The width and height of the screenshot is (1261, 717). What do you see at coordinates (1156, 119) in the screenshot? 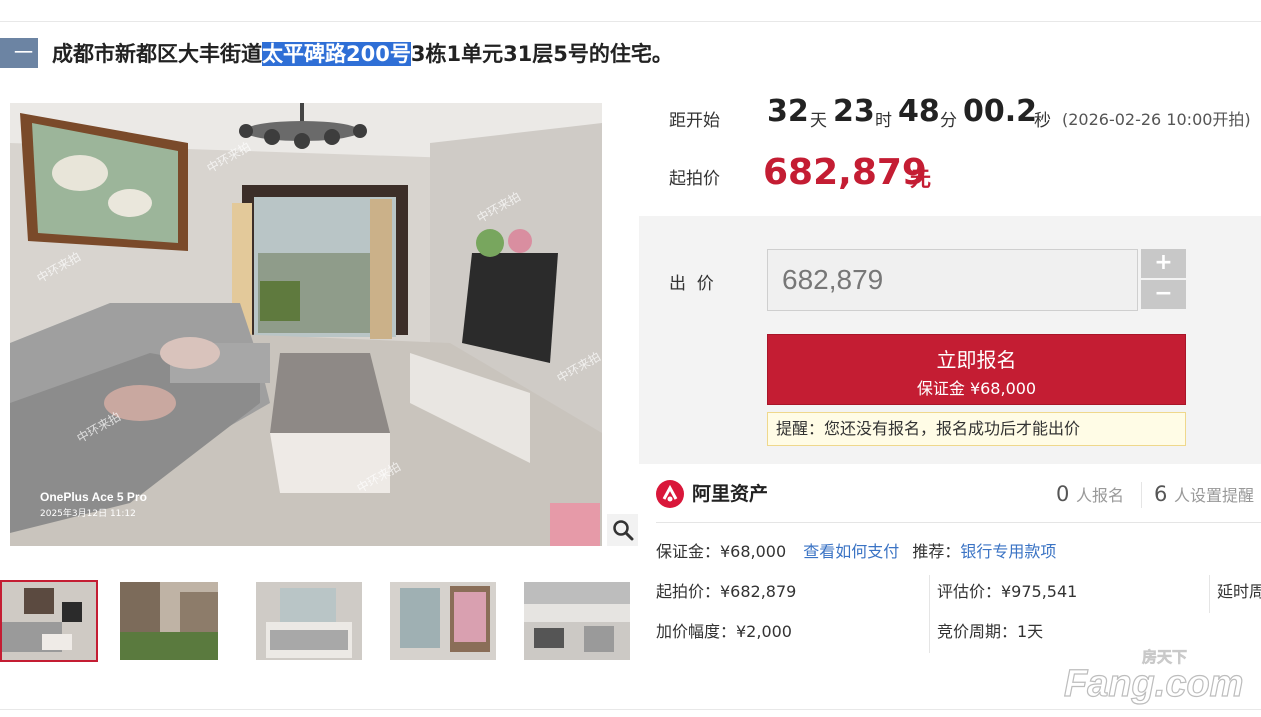
I see `auction-start-time: (2026-02-26 10:00开拍)` at bounding box center [1156, 119].